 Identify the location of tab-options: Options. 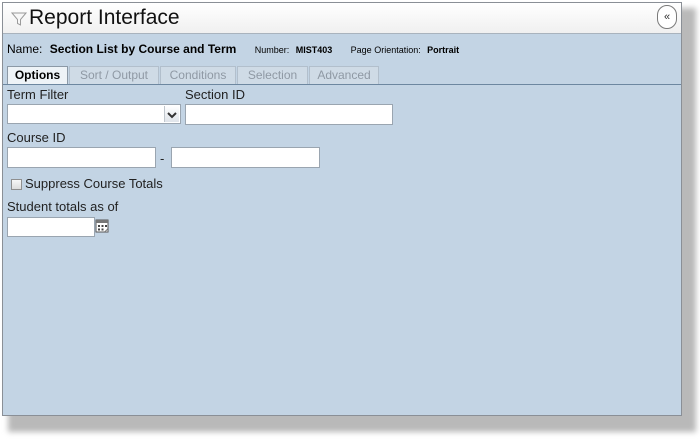
(37, 75).